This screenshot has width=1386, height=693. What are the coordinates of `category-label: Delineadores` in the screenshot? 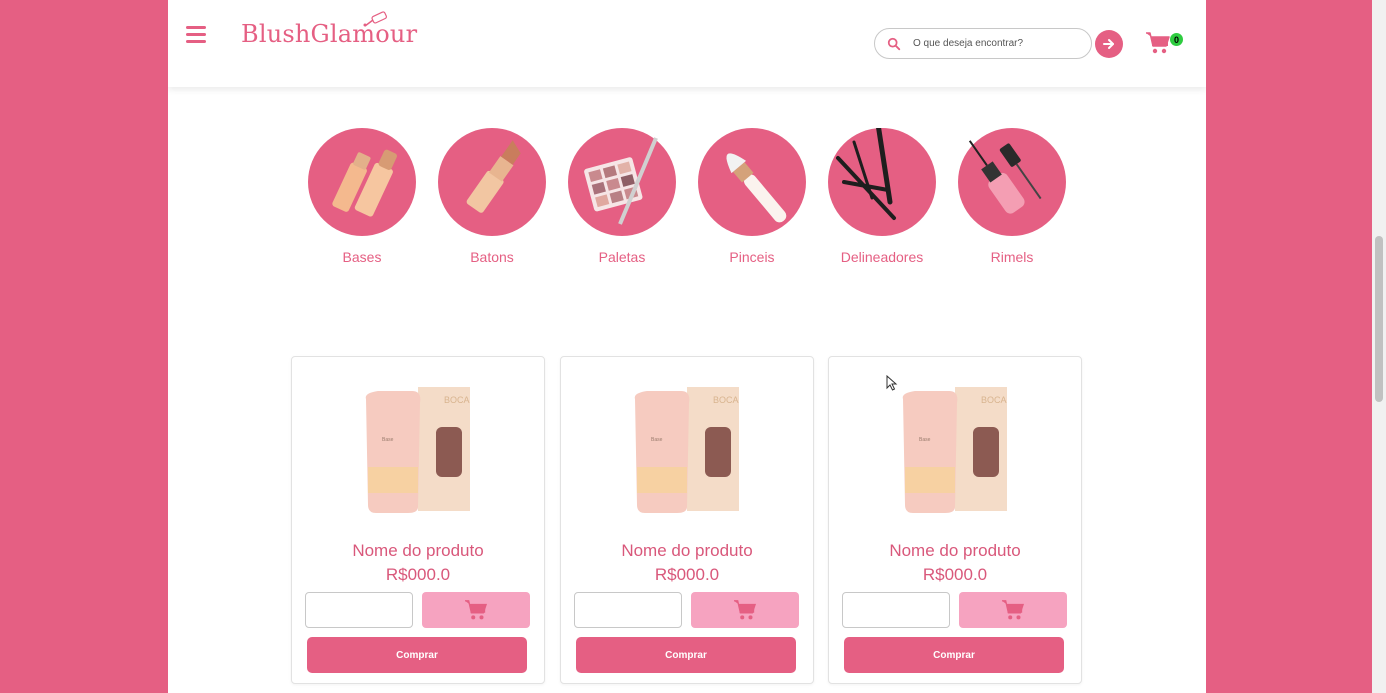 It's located at (882, 257).